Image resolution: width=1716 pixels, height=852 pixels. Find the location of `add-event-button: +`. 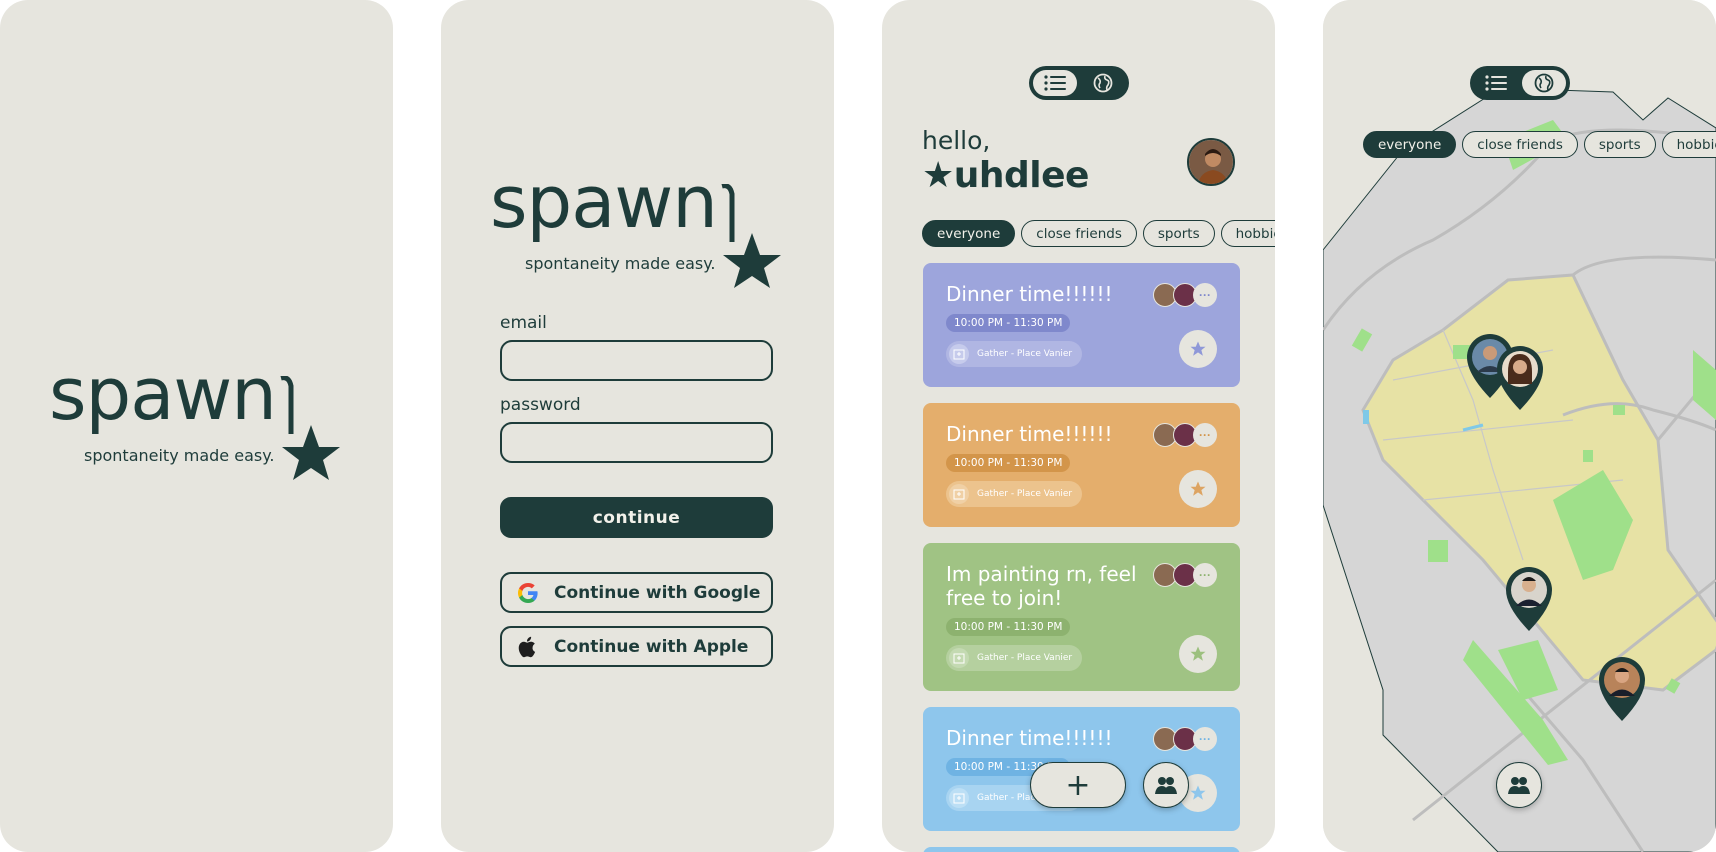

add-event-button: + is located at coordinates (1078, 785).